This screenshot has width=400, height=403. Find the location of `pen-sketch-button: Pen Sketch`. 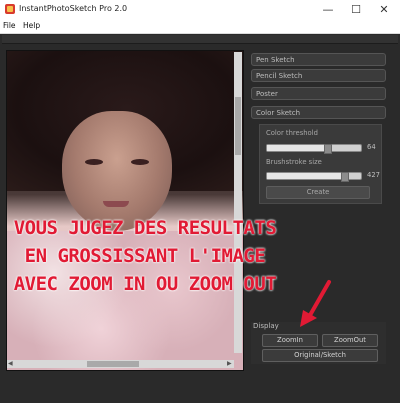

pen-sketch-button: Pen Sketch is located at coordinates (318, 59).